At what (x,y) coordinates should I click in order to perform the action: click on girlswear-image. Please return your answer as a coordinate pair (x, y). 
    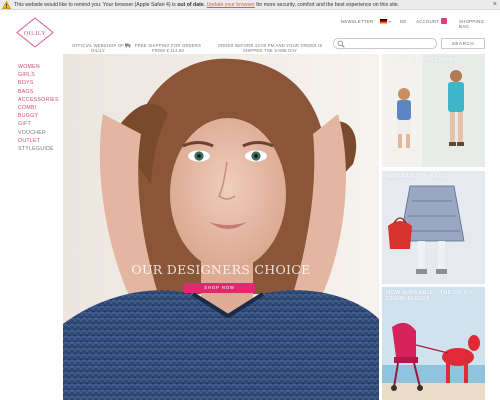
    Looking at the image, I should click on (433, 110).